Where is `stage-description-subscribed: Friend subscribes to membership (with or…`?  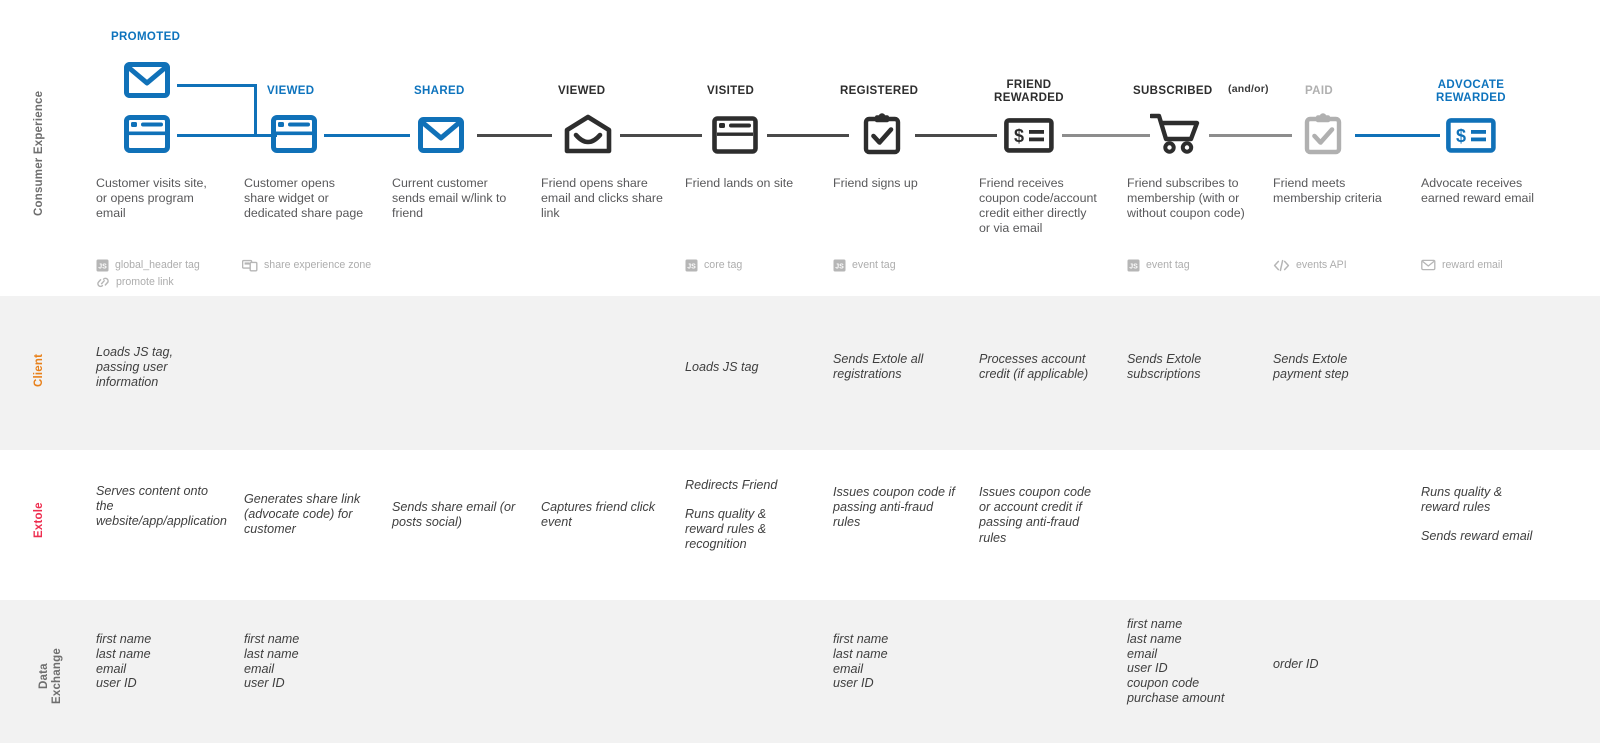 stage-description-subscribed: Friend subscribes to membership (with or… is located at coordinates (1186, 198).